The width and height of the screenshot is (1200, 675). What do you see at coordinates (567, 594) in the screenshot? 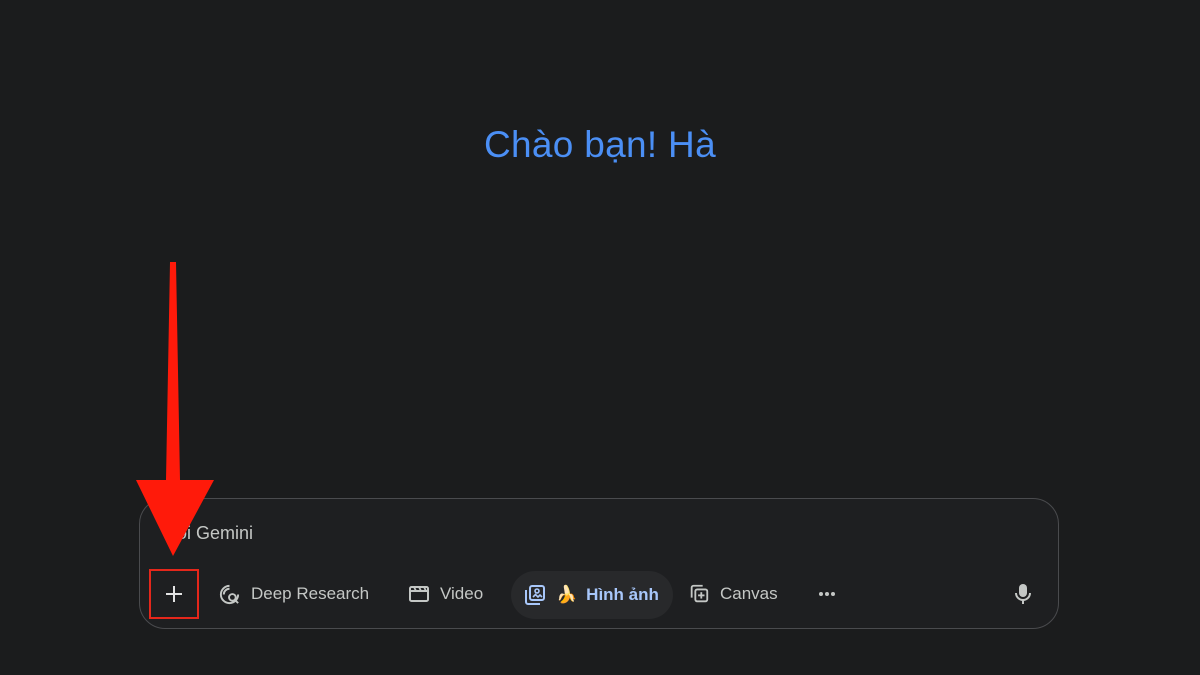
I see `banana-emoji: 🍌` at bounding box center [567, 594].